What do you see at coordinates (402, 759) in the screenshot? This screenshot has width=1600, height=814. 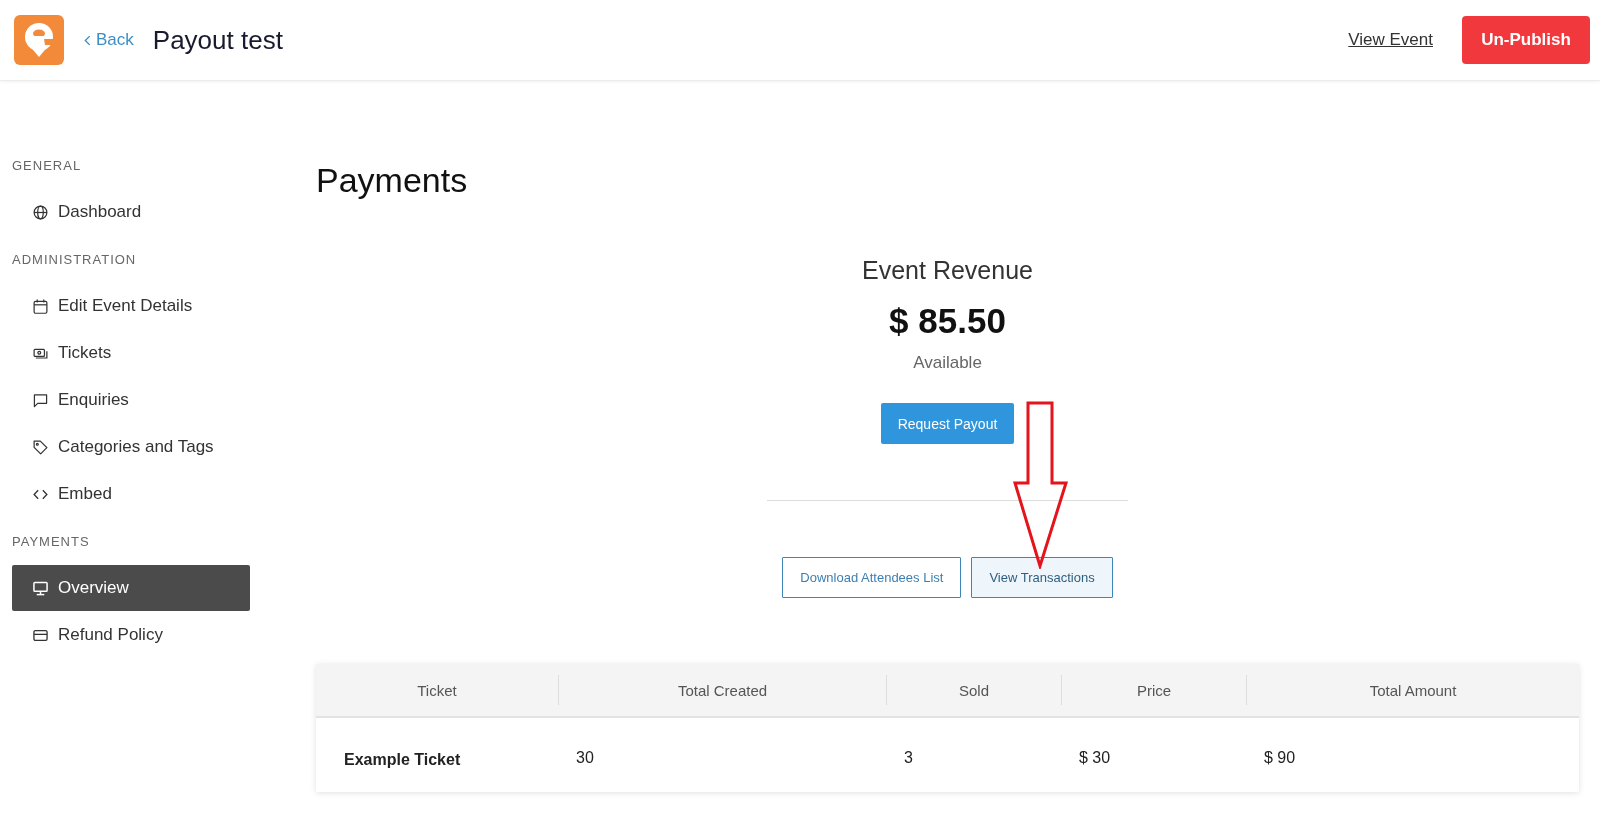 I see `table-cell: Example Ticket` at bounding box center [402, 759].